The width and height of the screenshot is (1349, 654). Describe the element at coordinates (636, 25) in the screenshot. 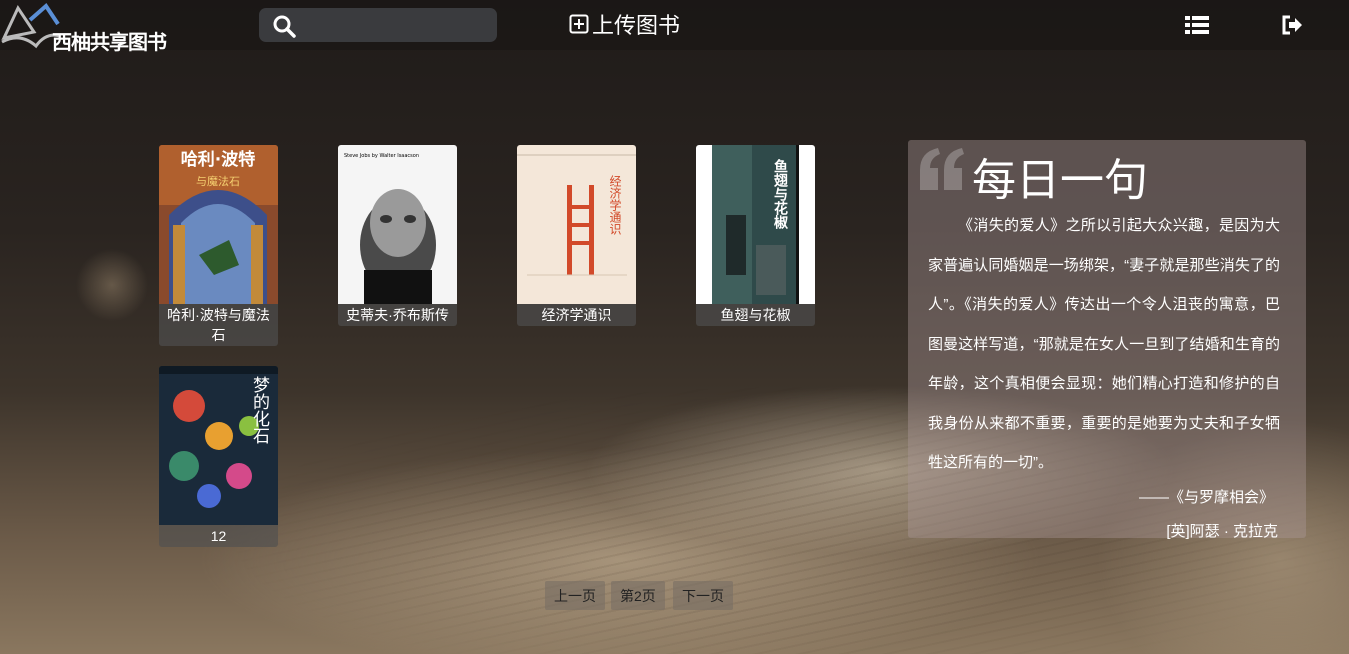

I see `upload-label: 上传图书` at that location.